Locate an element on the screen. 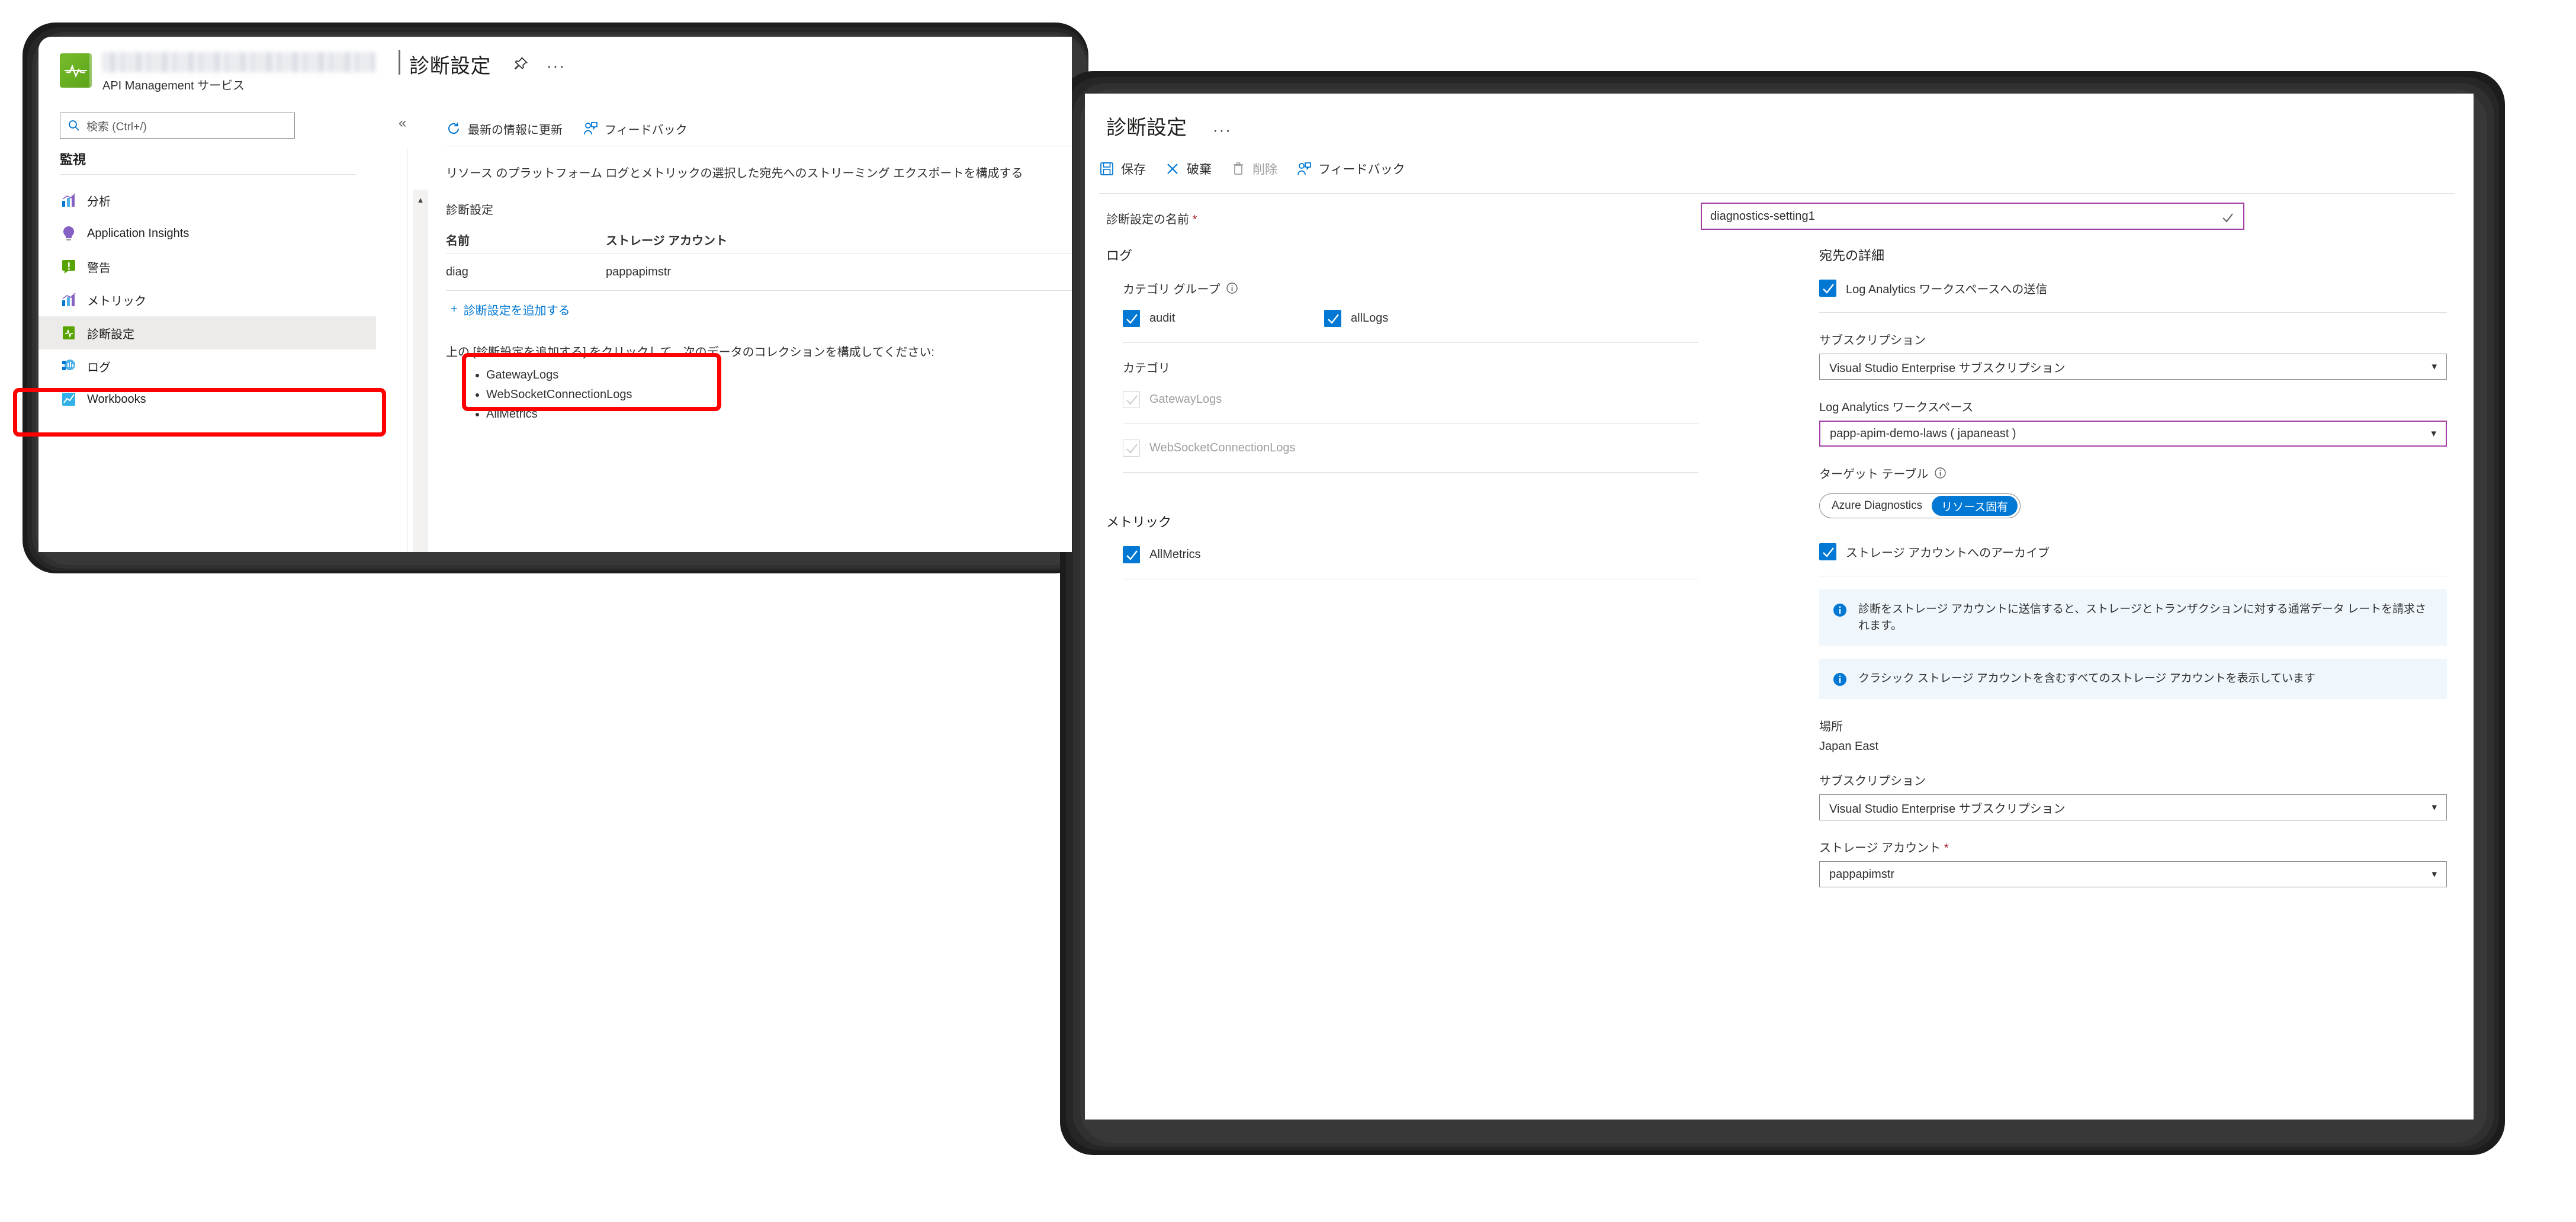  category-group-checkbox-row: audit allLogs is located at coordinates (1410, 318).